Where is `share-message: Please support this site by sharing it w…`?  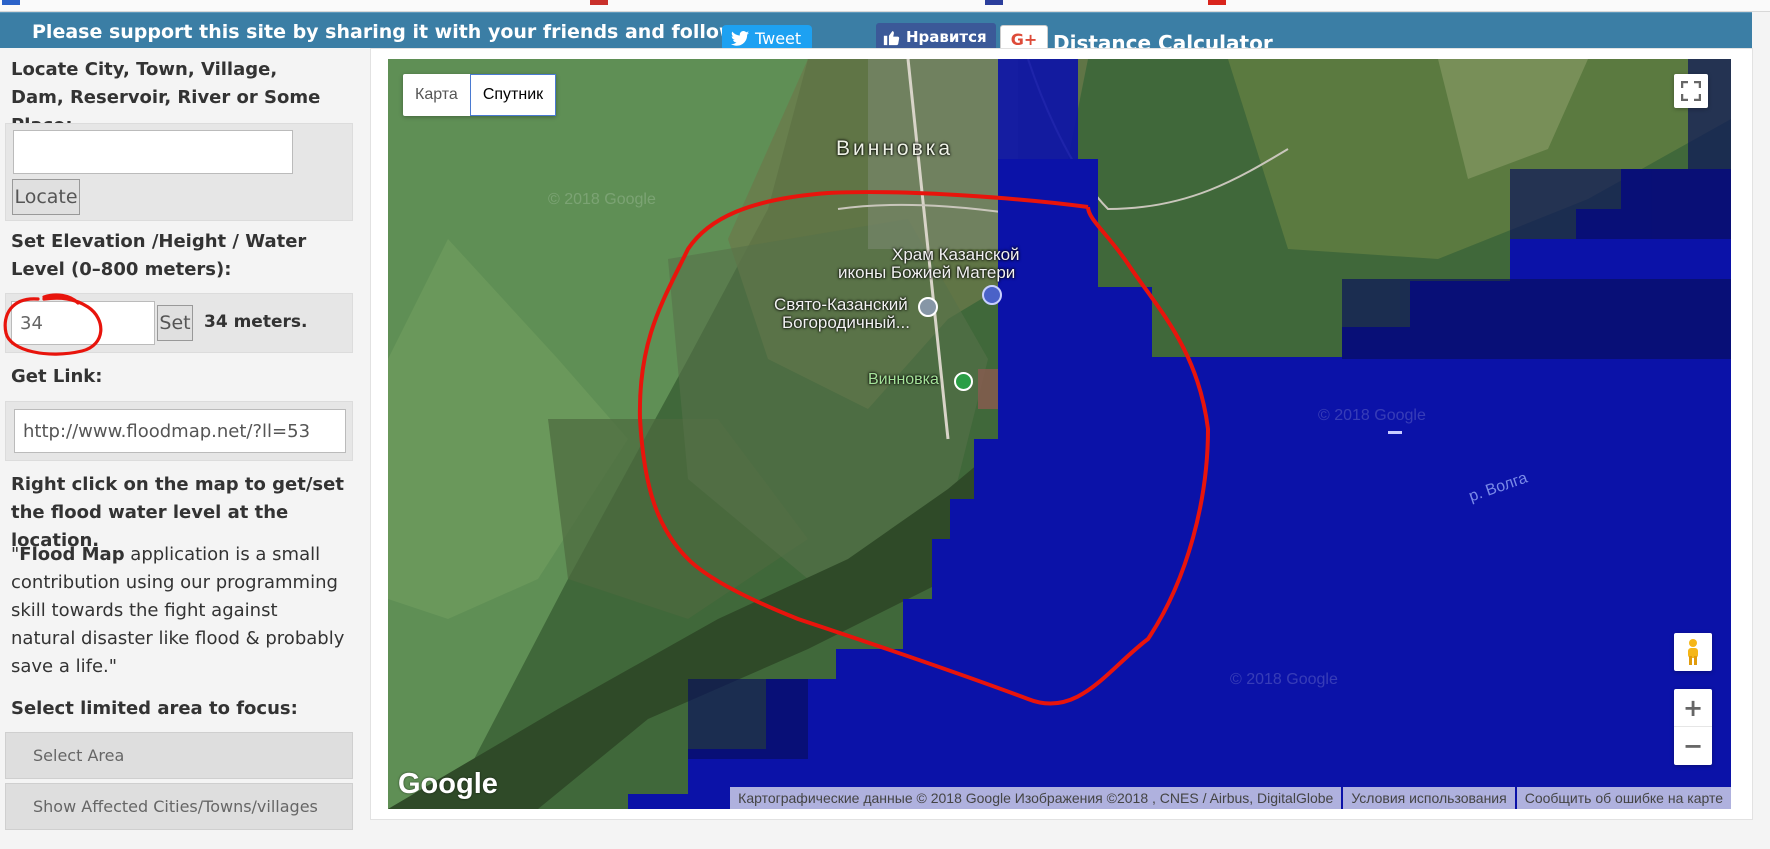 share-message: Please support this site by sharing it w… is located at coordinates (401, 32).